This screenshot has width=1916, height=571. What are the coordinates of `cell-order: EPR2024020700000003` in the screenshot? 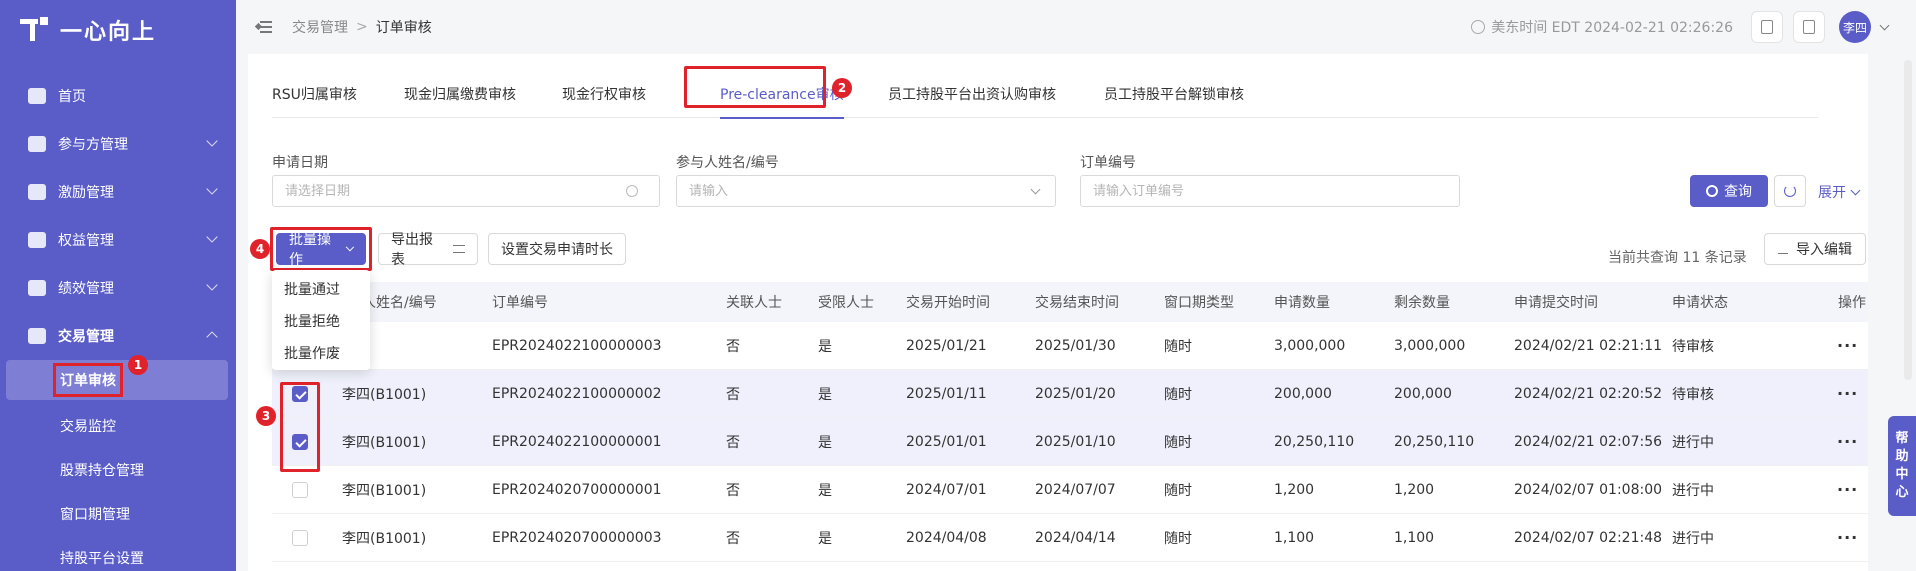 It's located at (577, 537).